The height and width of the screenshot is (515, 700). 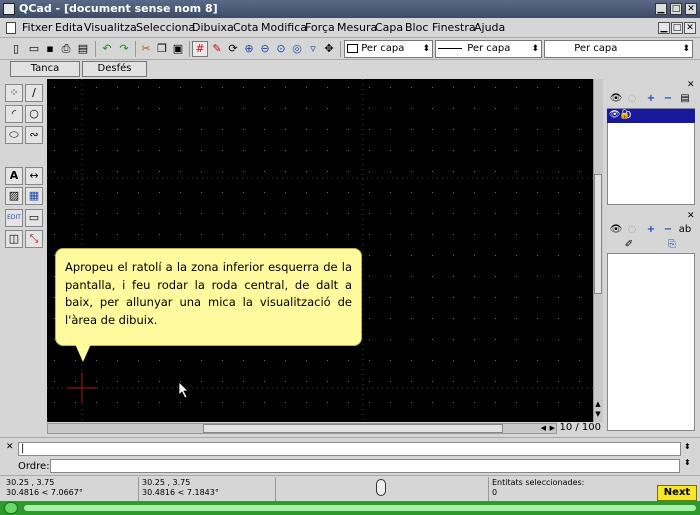 What do you see at coordinates (34, 135) in the screenshot?
I see `spline-tool-icon: ∾` at bounding box center [34, 135].